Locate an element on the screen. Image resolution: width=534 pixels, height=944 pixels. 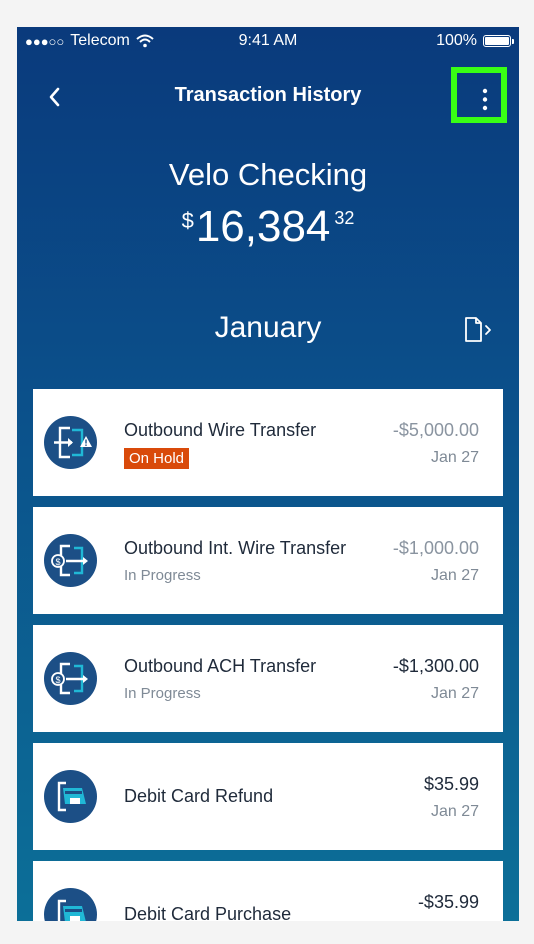
page-title: Transaction History is located at coordinates (268, 95).